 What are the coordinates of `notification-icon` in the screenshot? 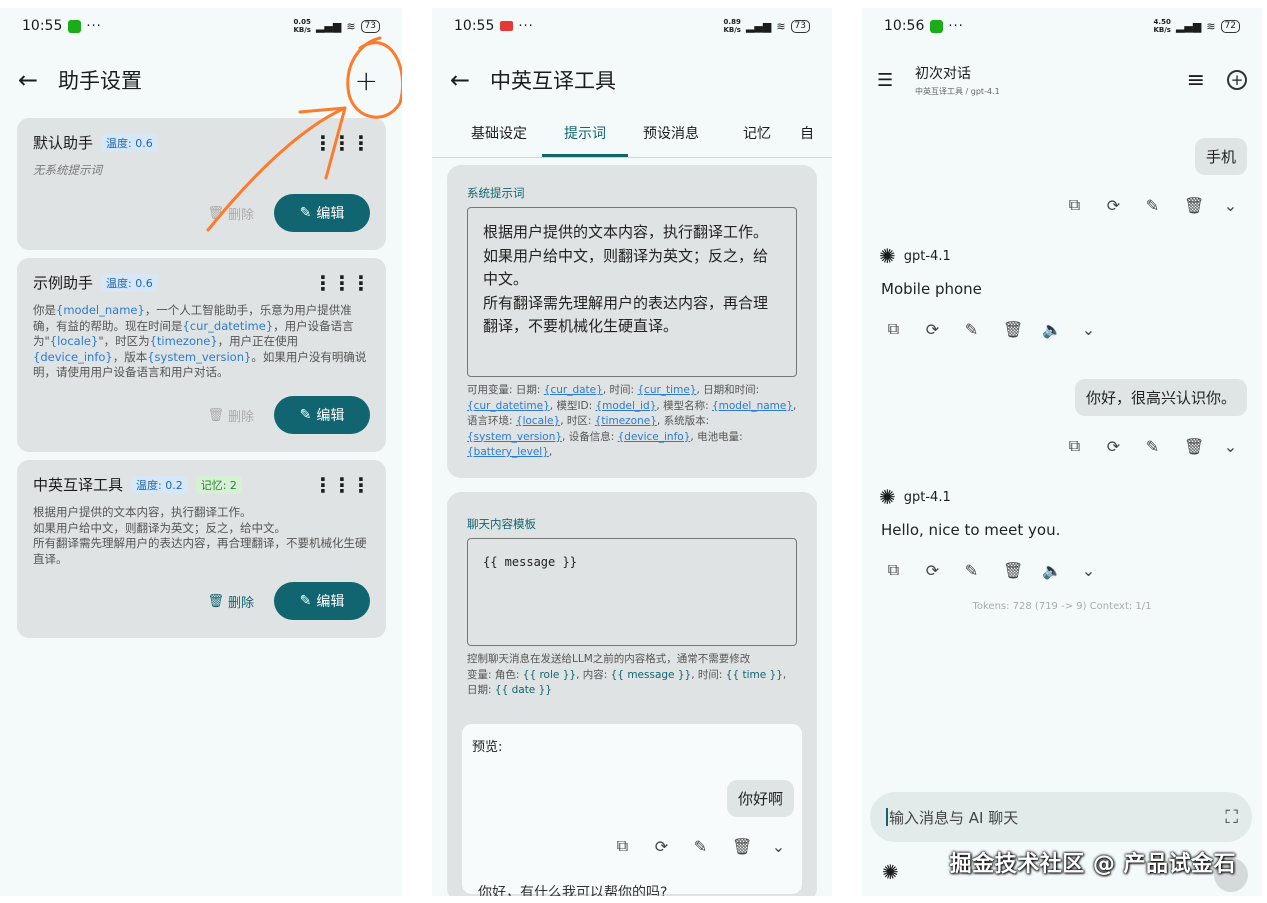 It's located at (507, 26).